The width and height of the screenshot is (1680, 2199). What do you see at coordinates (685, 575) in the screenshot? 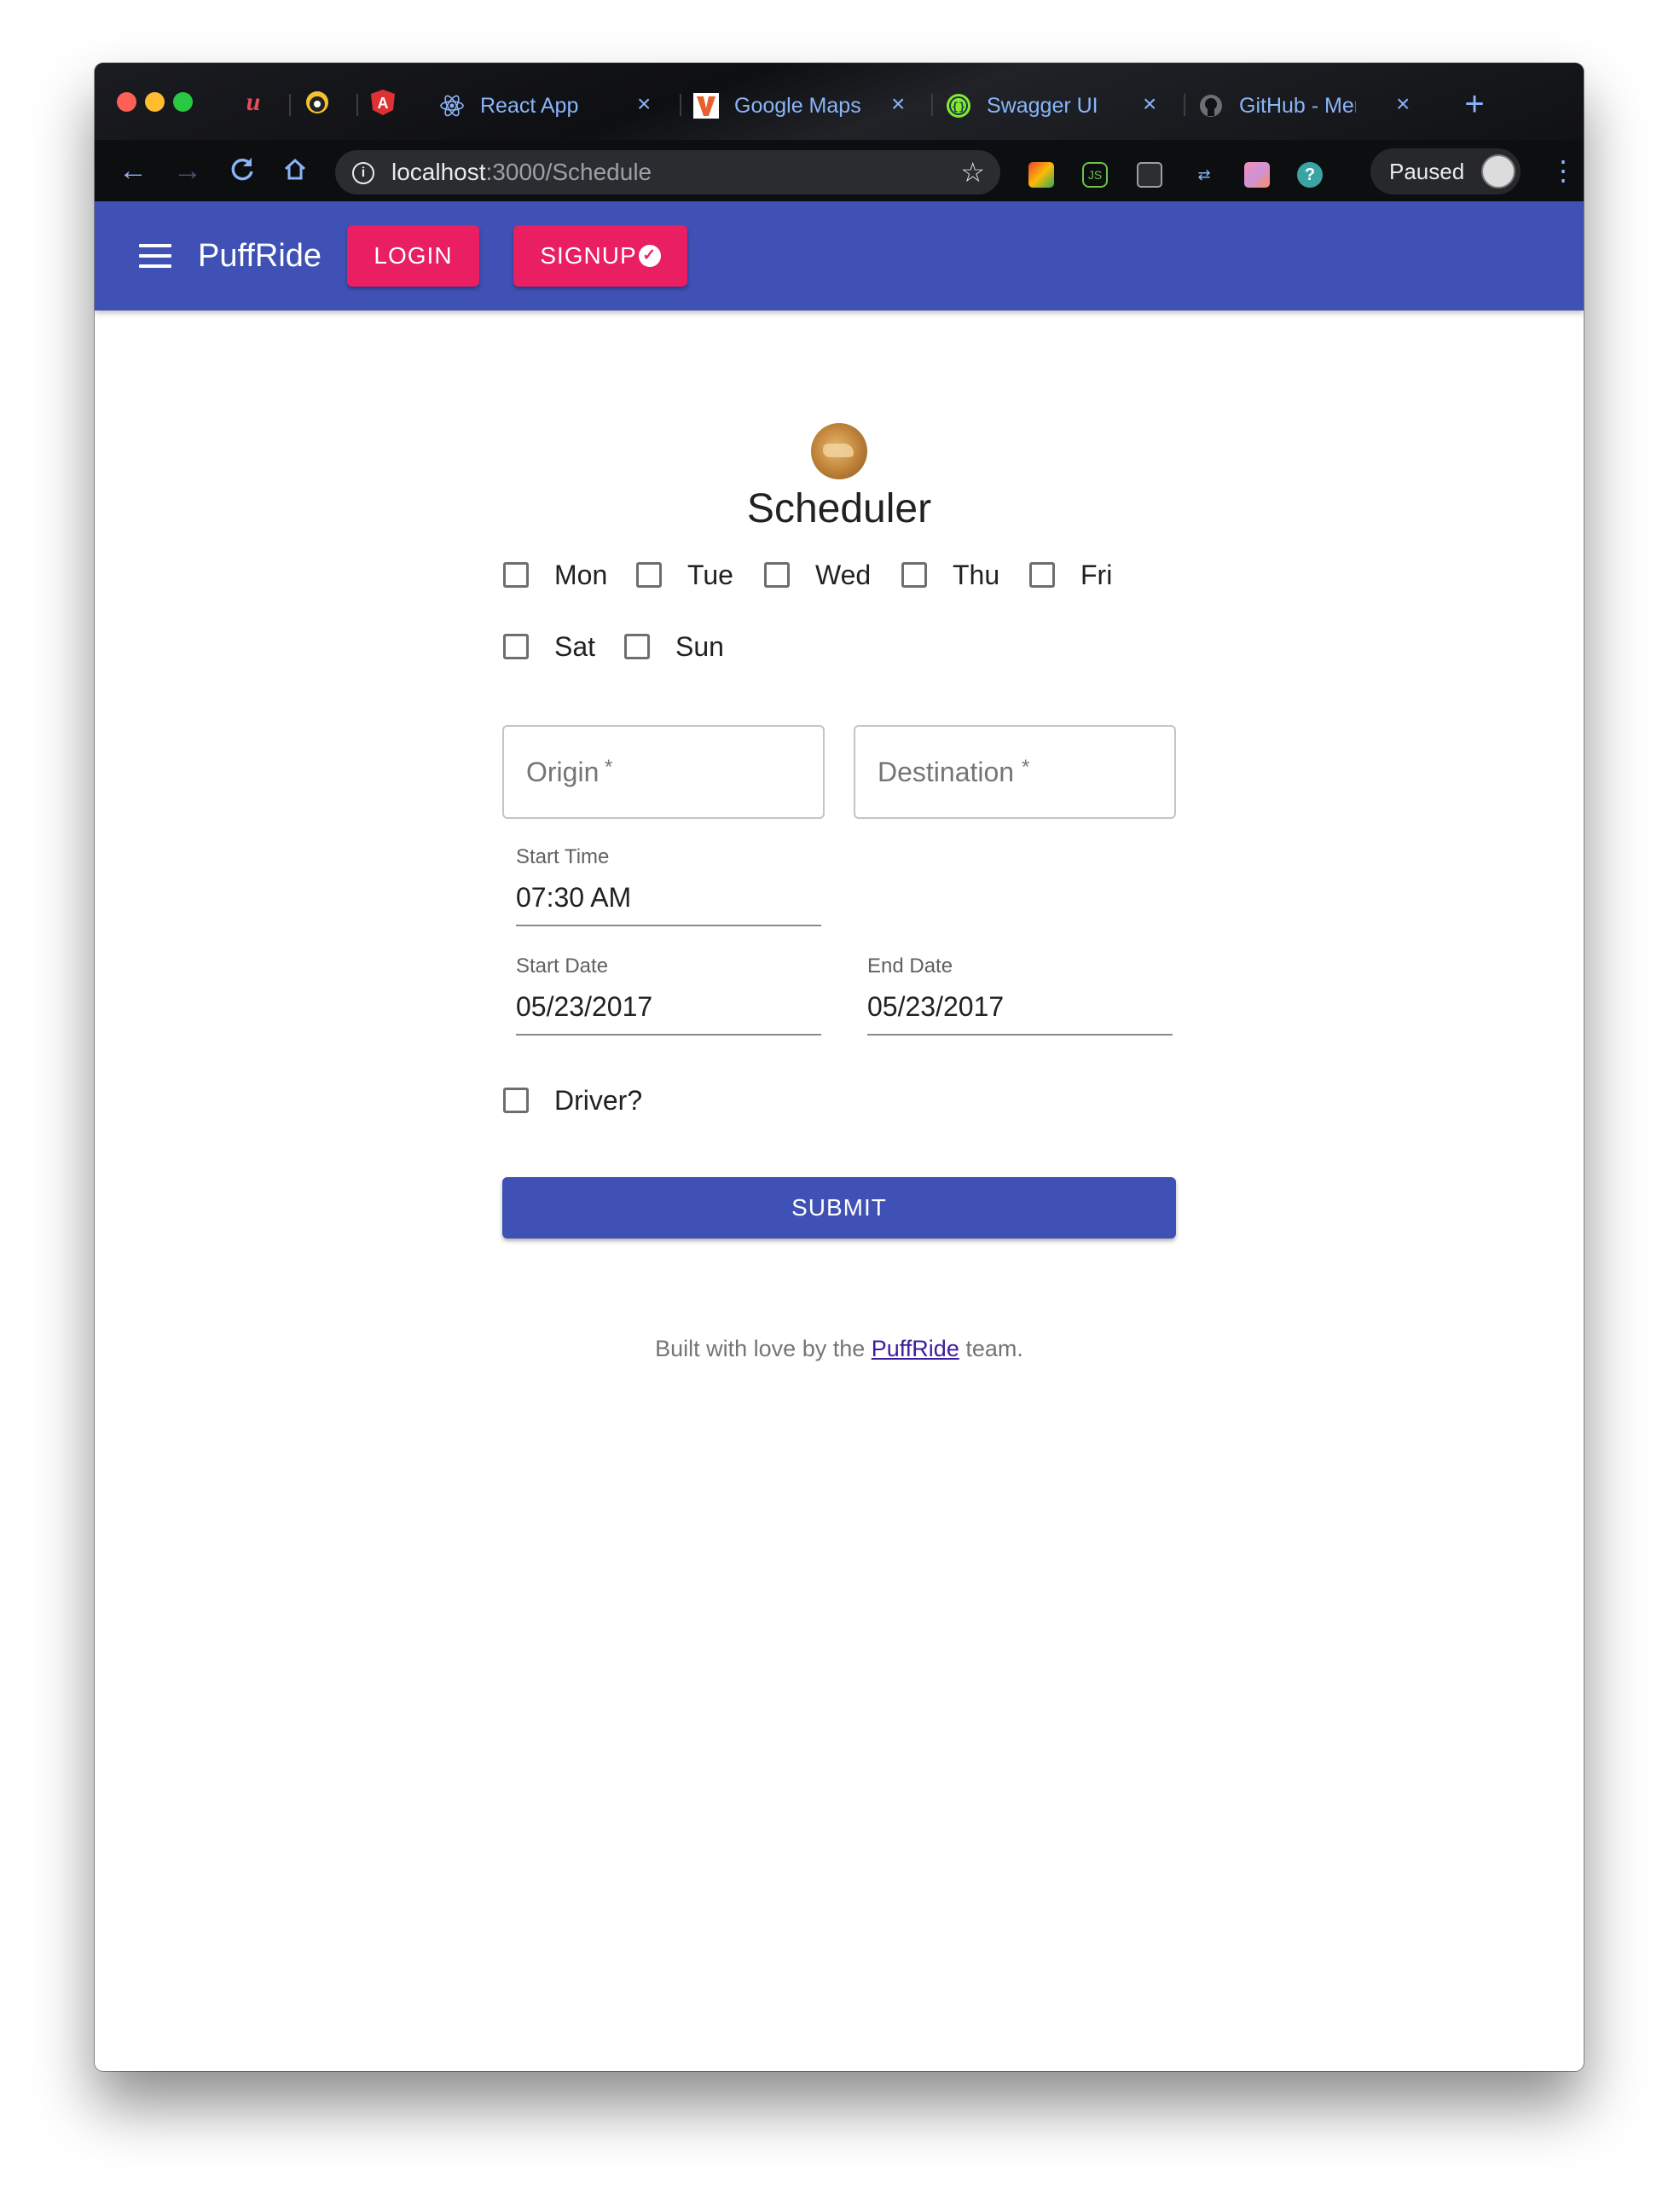
I see `day-checkbox-tue: Tue` at bounding box center [685, 575].